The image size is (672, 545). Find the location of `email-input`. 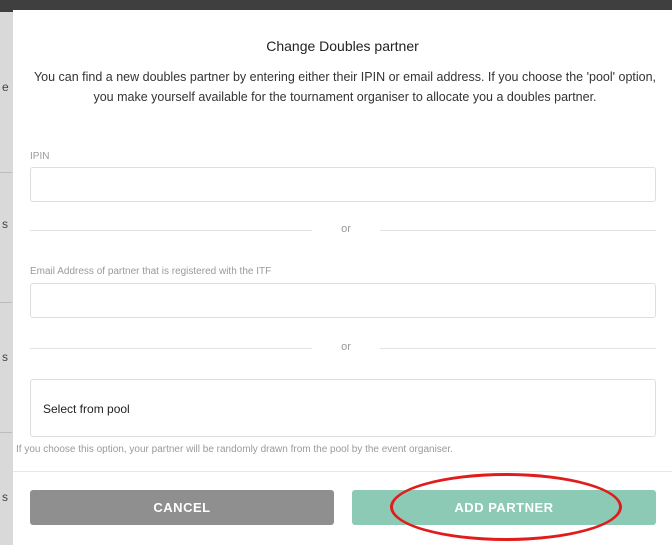

email-input is located at coordinates (343, 300).